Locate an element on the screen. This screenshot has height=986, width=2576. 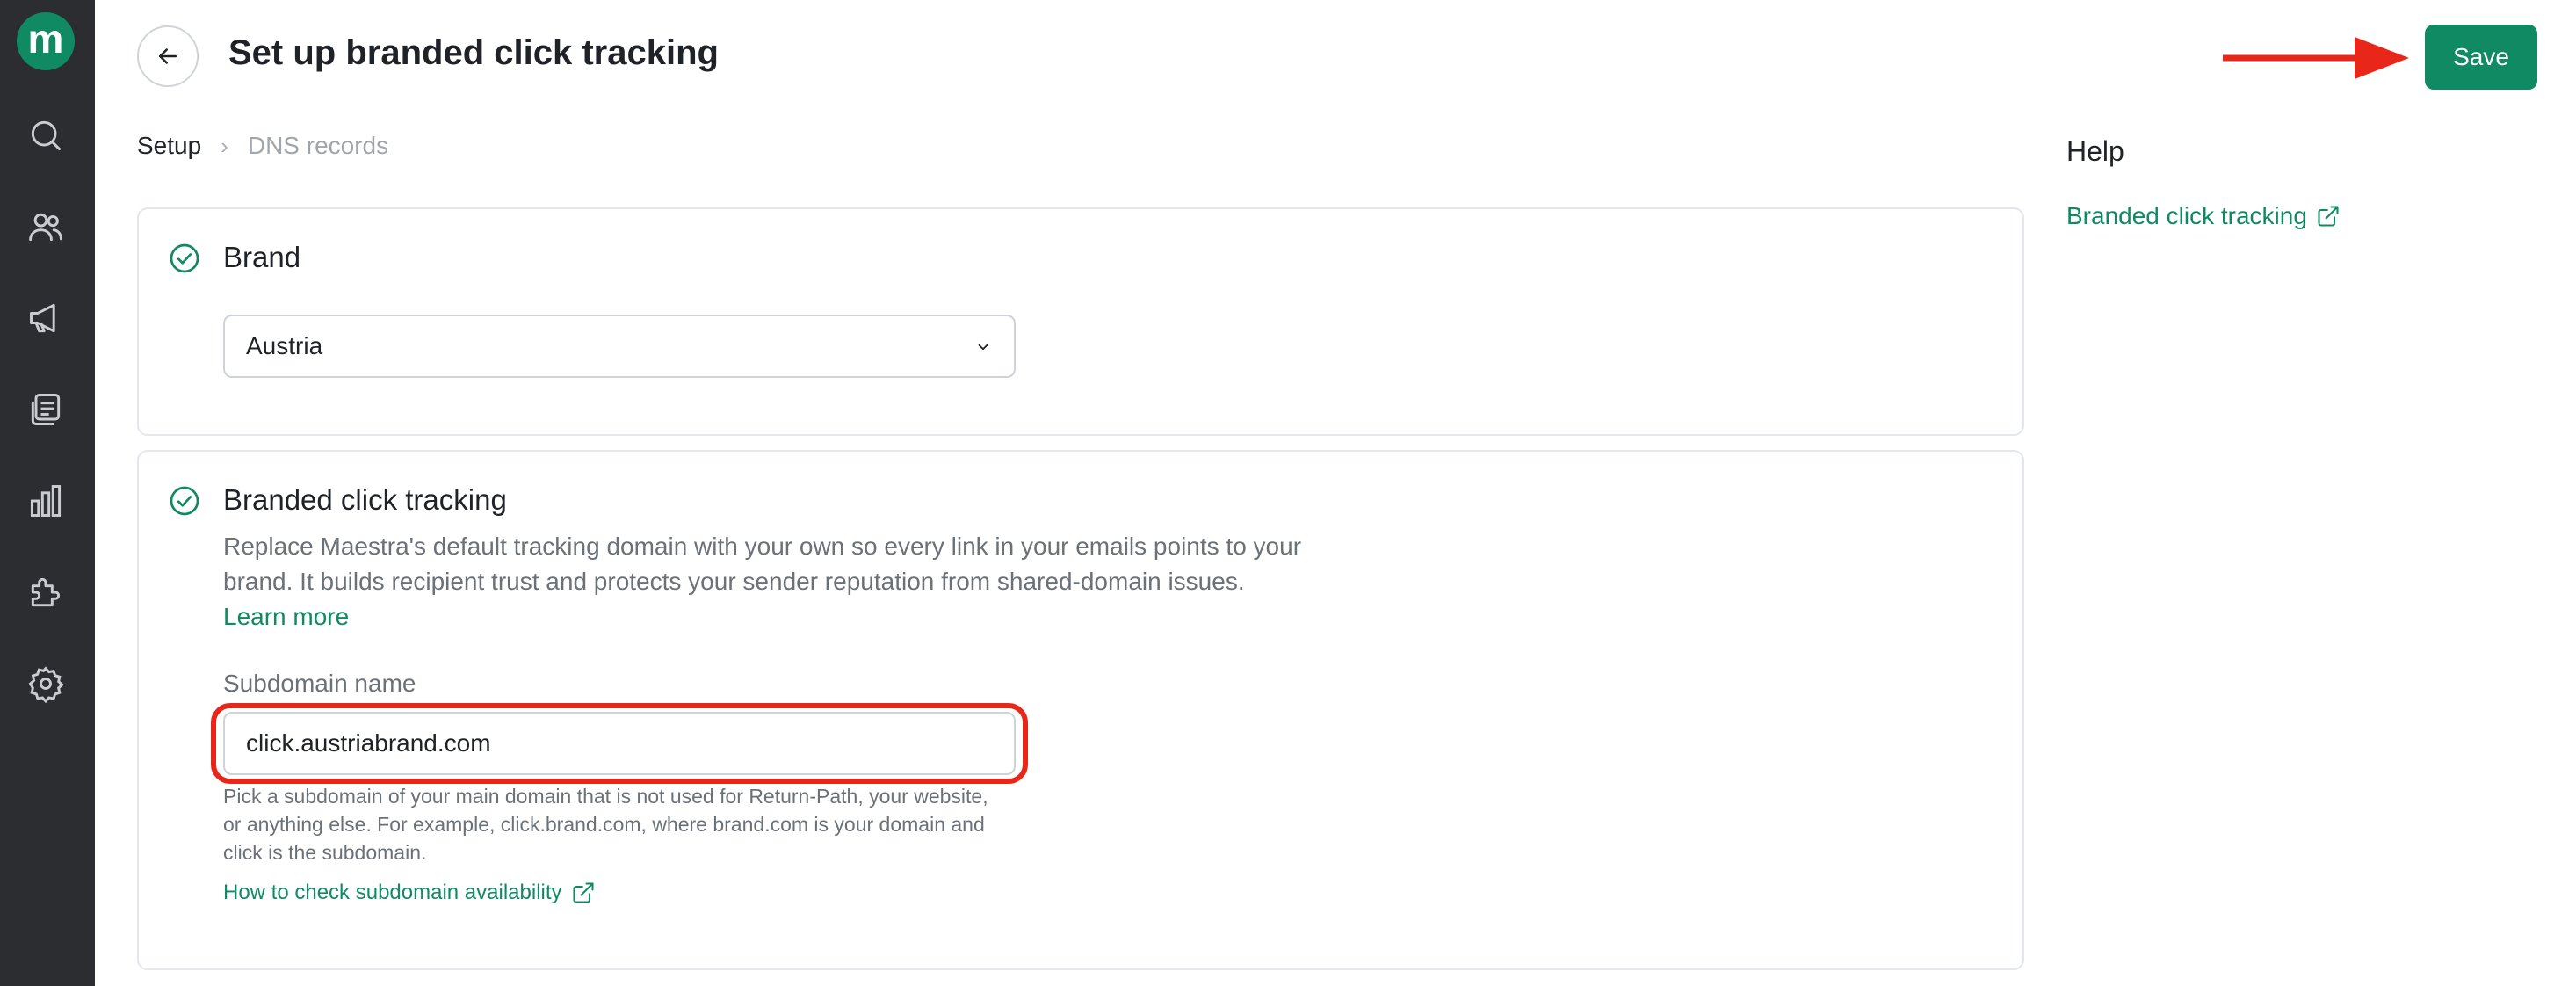
subdomain-label: Subdomain name is located at coordinates (319, 683).